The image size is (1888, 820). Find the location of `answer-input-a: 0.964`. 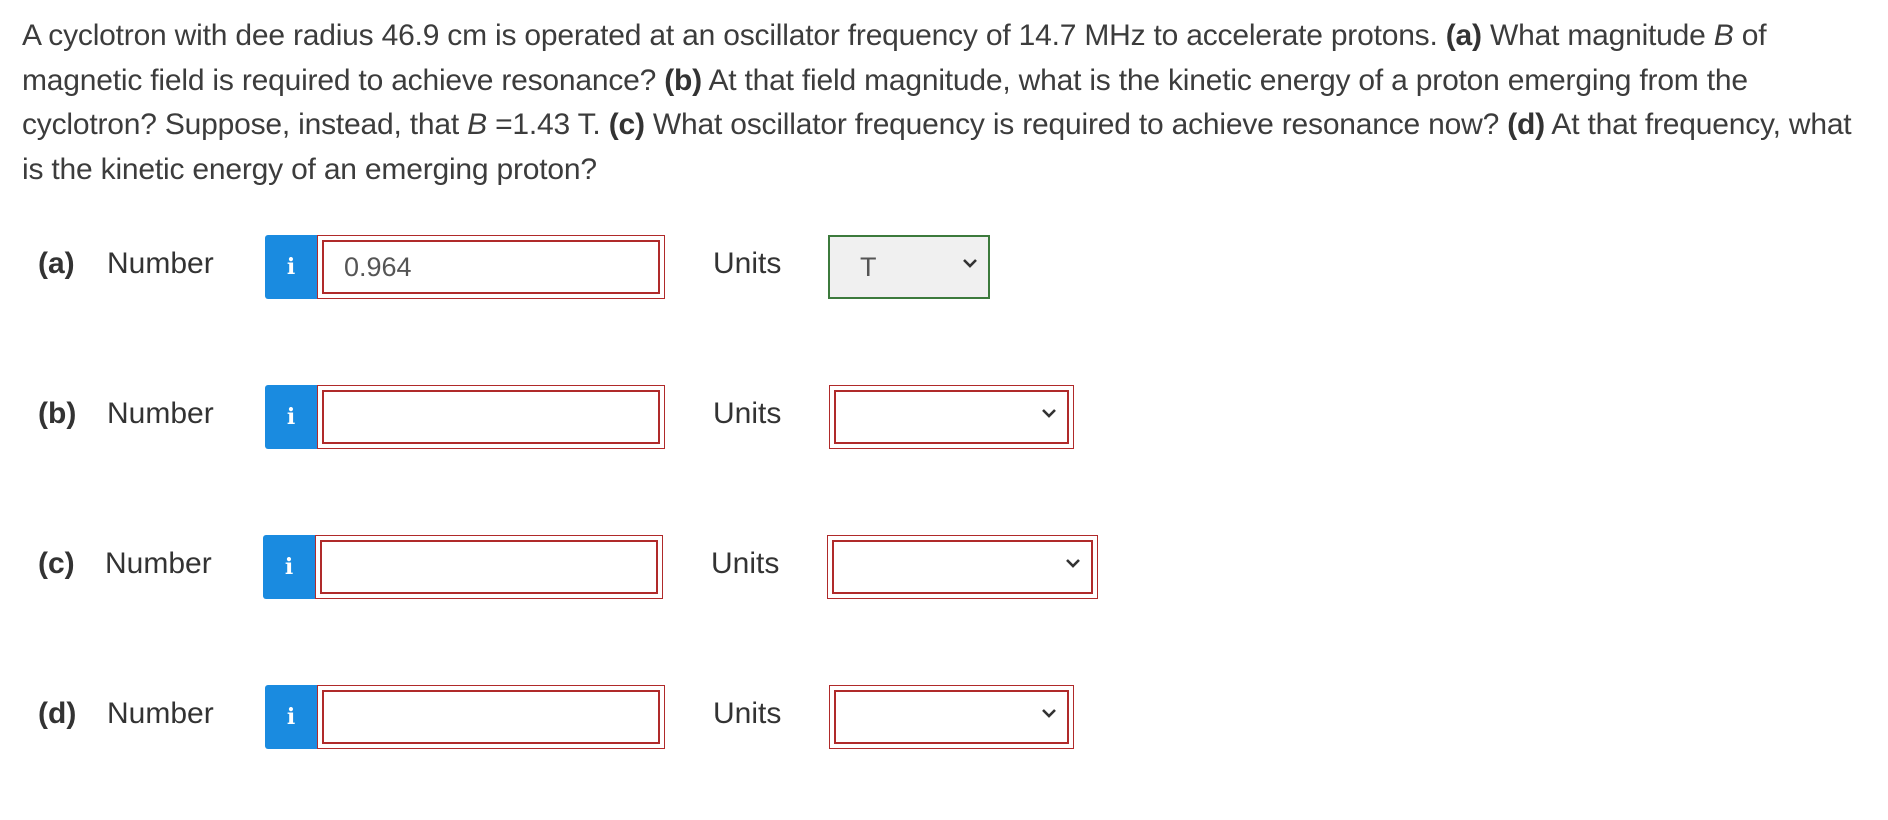

answer-input-a: 0.964 is located at coordinates (491, 267).